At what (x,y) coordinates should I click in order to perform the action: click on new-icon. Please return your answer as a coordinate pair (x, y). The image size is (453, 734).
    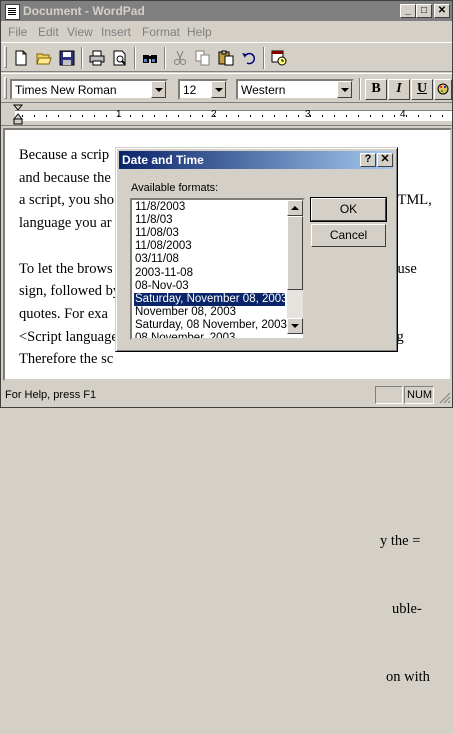
    Looking at the image, I should click on (21, 58).